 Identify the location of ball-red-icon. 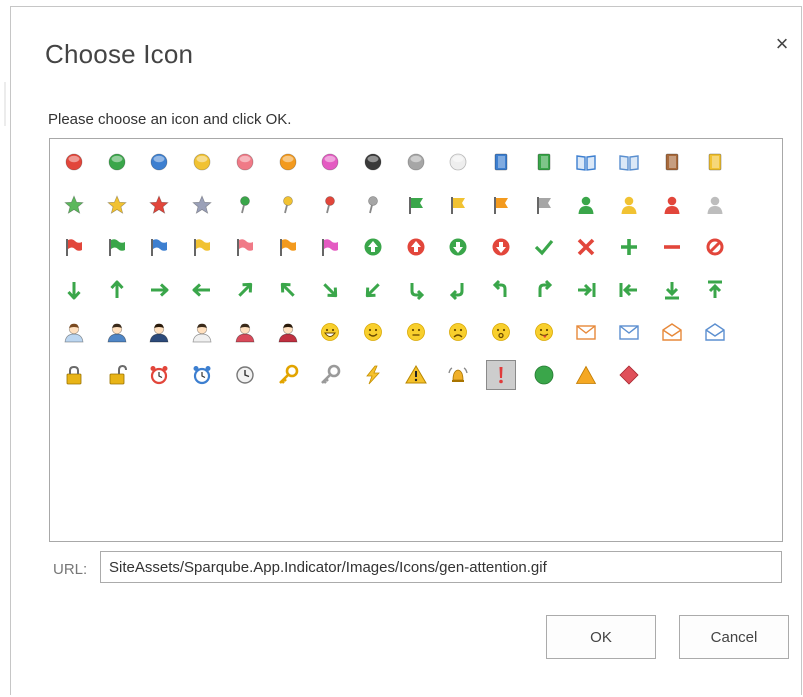
(74, 162).